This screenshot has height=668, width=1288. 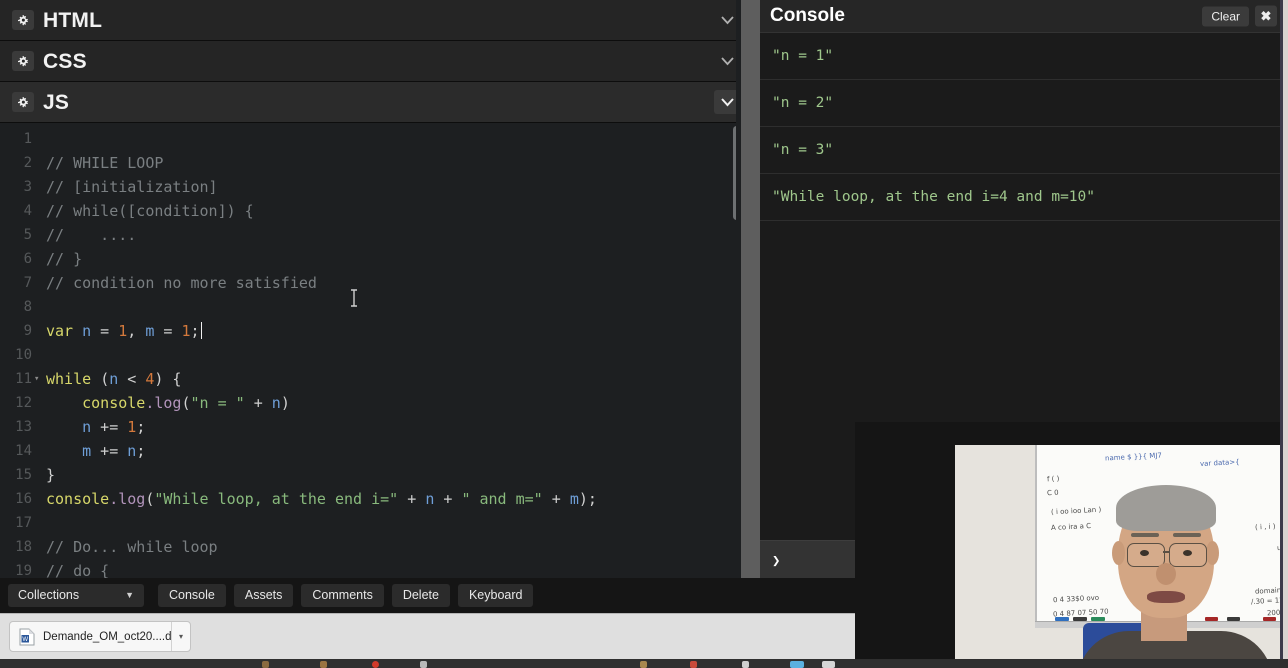 What do you see at coordinates (375, 283) in the screenshot?
I see `code-line: 7 // condition no more satisfied` at bounding box center [375, 283].